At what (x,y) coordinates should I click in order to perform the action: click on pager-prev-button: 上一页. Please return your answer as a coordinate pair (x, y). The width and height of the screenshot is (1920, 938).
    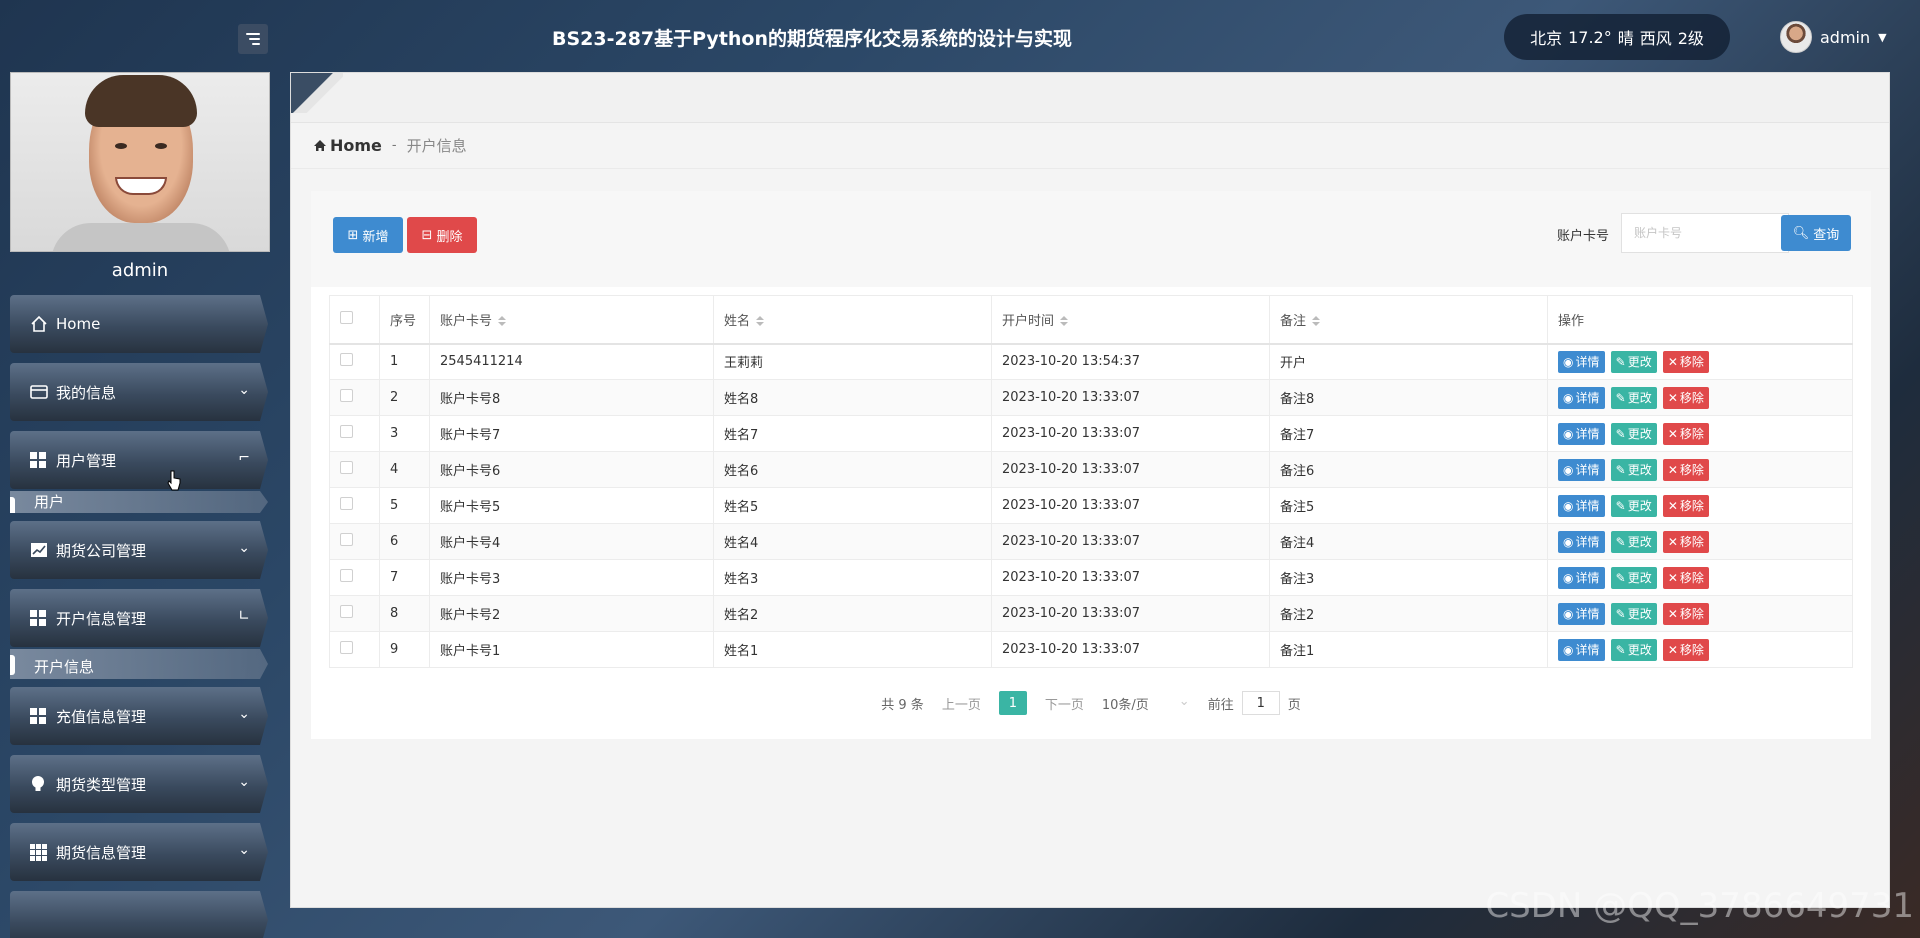
    Looking at the image, I should click on (961, 703).